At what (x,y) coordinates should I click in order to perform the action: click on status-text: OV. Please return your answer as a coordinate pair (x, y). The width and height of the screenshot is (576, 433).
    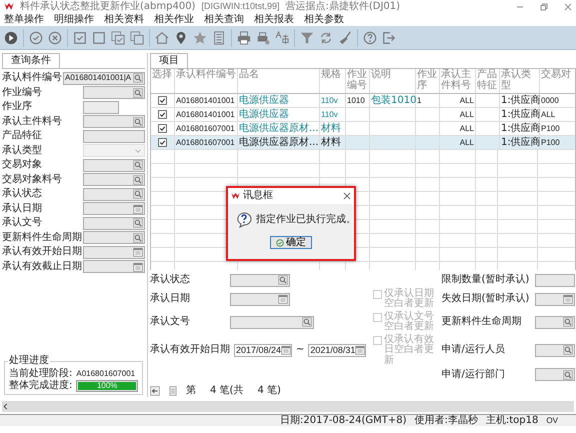
    Looking at the image, I should click on (552, 421).